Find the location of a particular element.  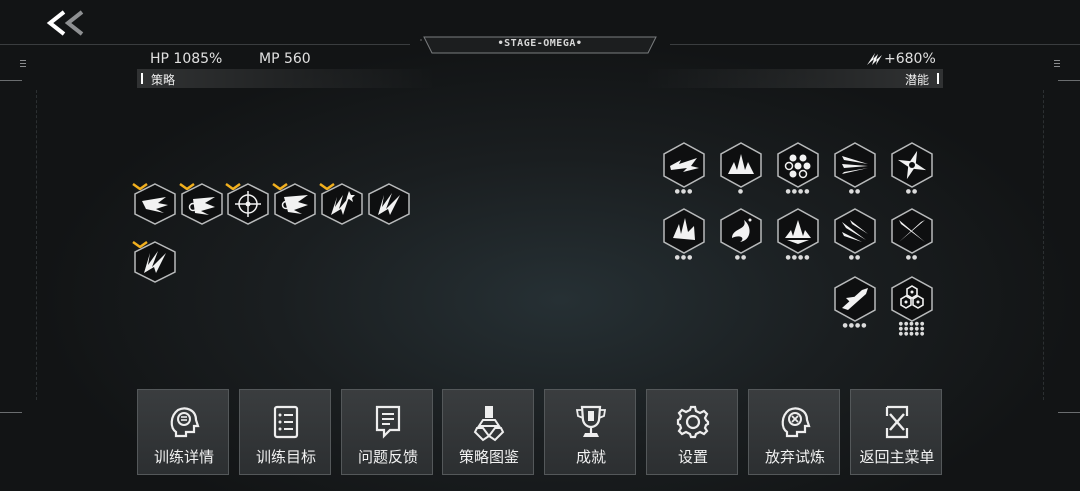

potential-skill: ●●●●● ●●●●● ●●●●● is located at coordinates (912, 306).